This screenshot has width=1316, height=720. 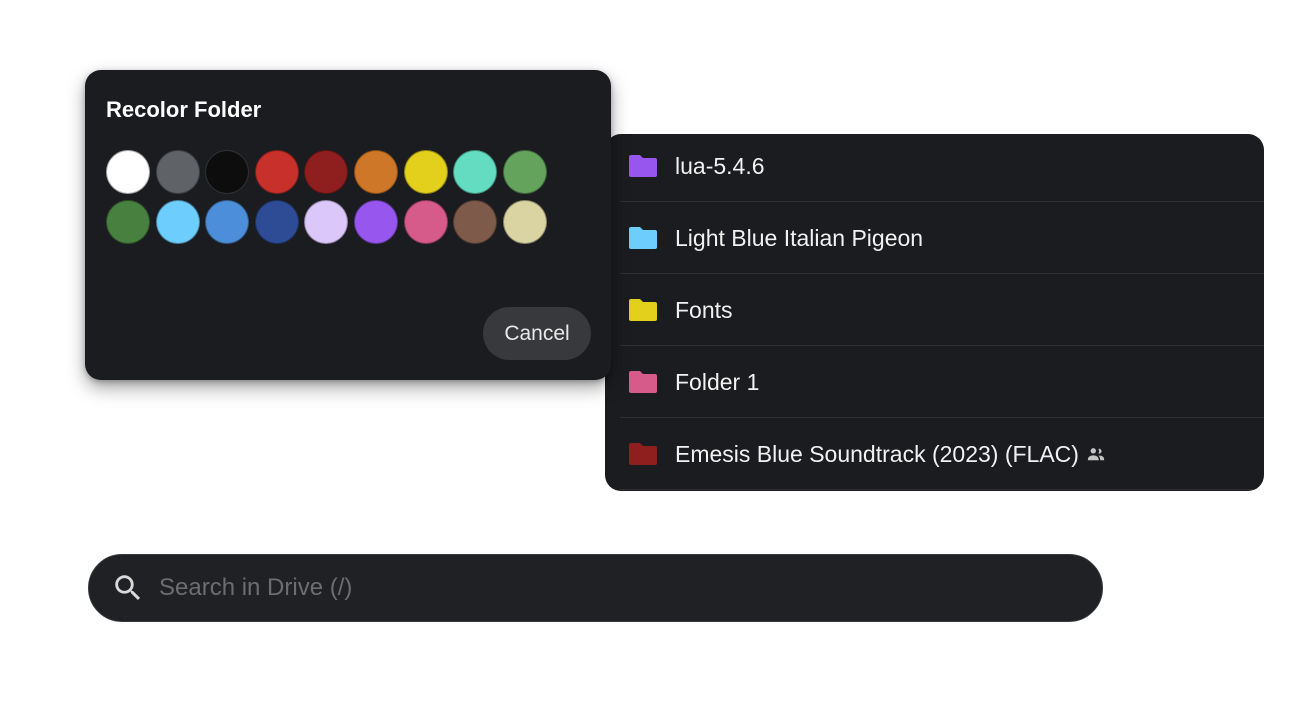 I want to click on color-swatch-white, so click(x=128, y=172).